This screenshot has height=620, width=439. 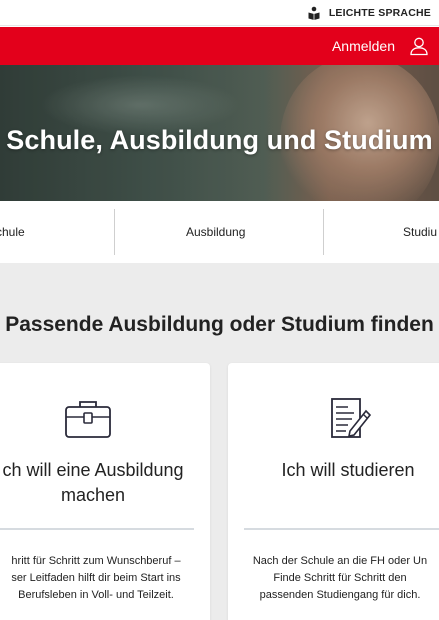 What do you see at coordinates (88, 419) in the screenshot?
I see `briefcase-icon` at bounding box center [88, 419].